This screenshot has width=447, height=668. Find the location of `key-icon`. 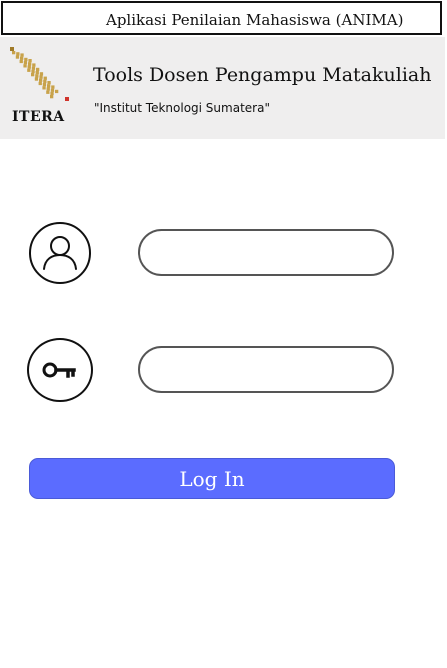

key-icon is located at coordinates (60, 370).